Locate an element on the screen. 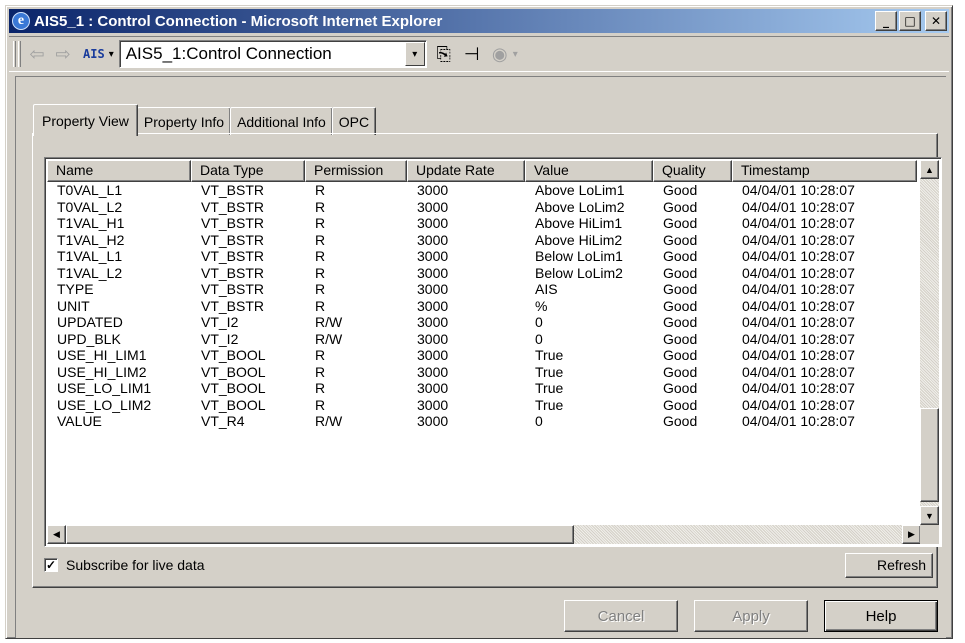  maximize-button: □ is located at coordinates (910, 21).